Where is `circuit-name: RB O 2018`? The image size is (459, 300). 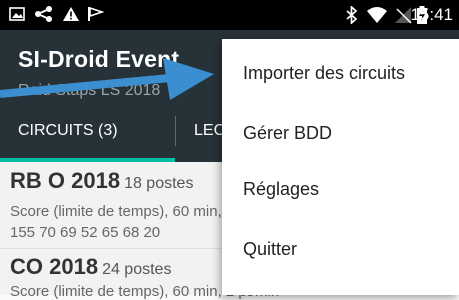 circuit-name: RB O 2018 is located at coordinates (65, 180).